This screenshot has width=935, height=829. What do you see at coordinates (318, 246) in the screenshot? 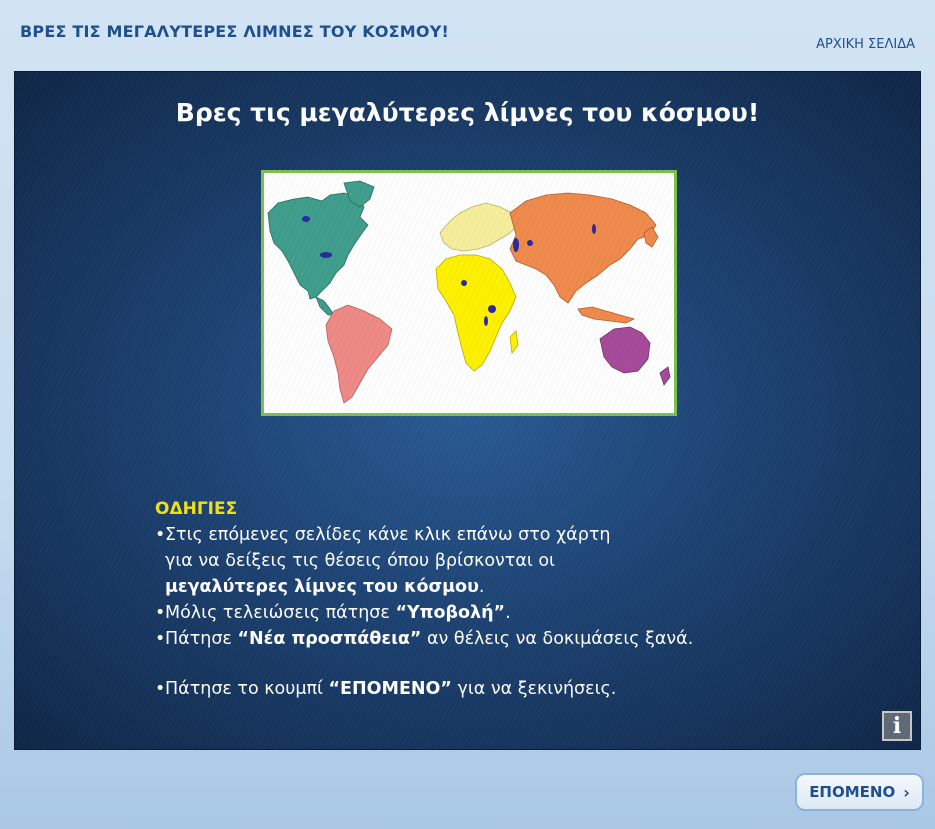
I see `north-america-shape` at bounding box center [318, 246].